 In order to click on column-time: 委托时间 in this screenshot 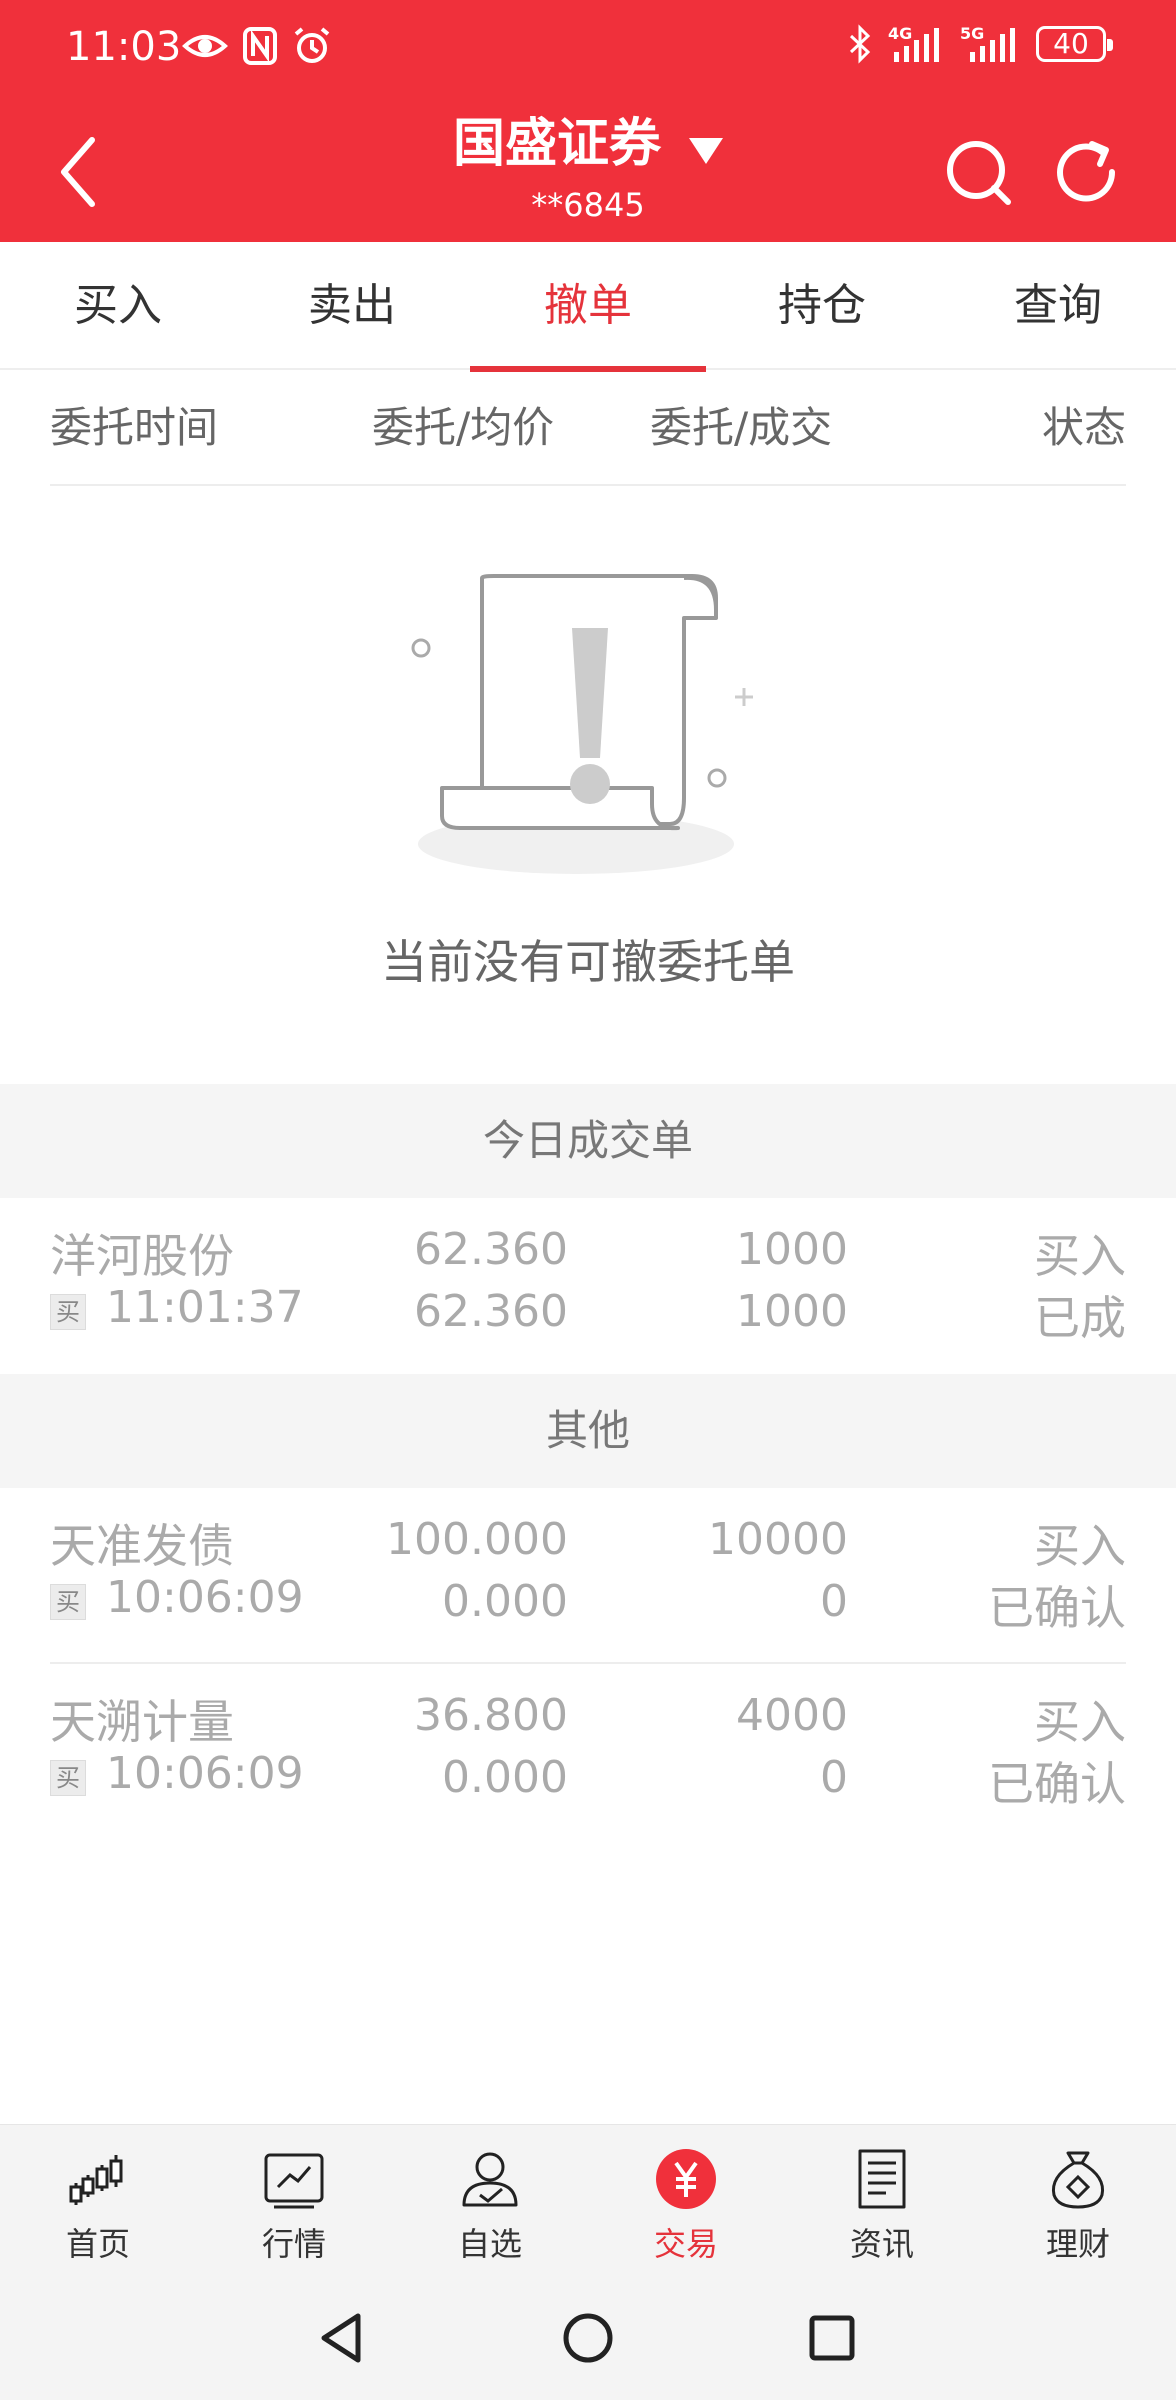, I will do `click(134, 427)`.